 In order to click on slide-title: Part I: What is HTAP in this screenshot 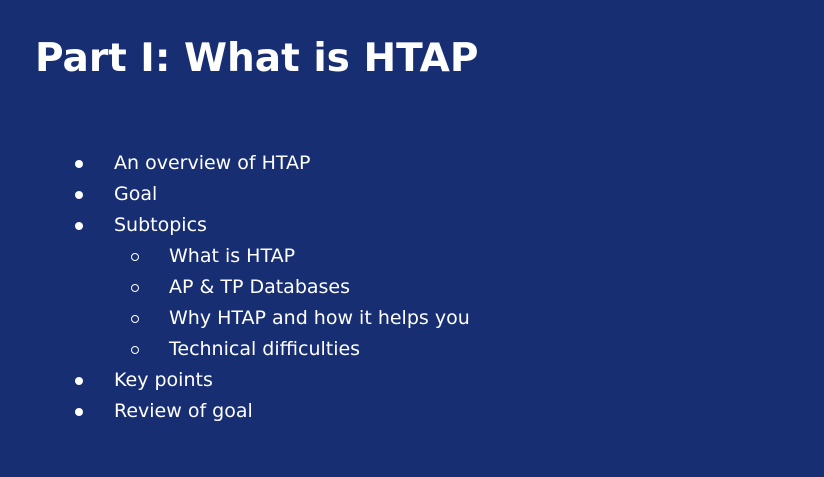, I will do `click(257, 58)`.